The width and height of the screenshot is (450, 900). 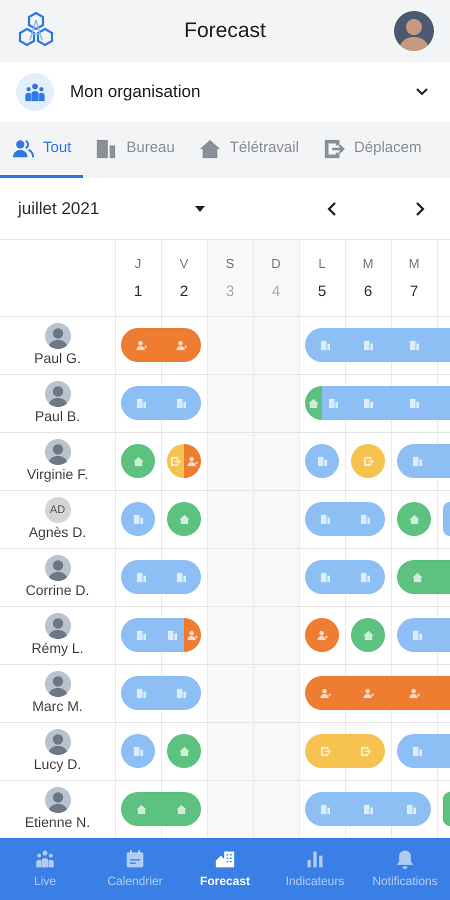 I want to click on person-name: Etienne N., so click(x=57, y=823).